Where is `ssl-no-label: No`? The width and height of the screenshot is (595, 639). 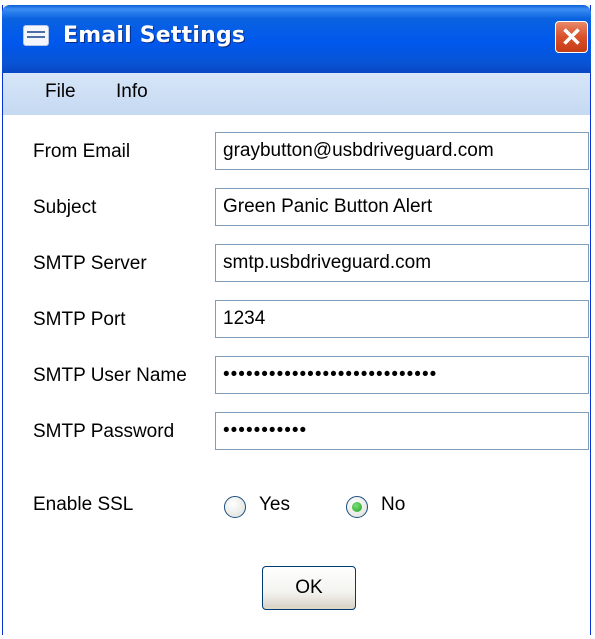
ssl-no-label: No is located at coordinates (393, 504).